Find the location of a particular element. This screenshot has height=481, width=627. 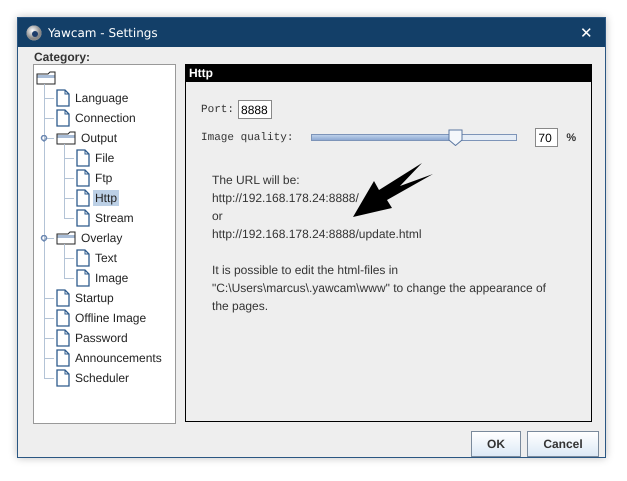

info-paragraph: It is possible to edit the html-files in "C:\Users\marcus\.yawcam\www" to change the appearance of the pages. is located at coordinates (379, 288).